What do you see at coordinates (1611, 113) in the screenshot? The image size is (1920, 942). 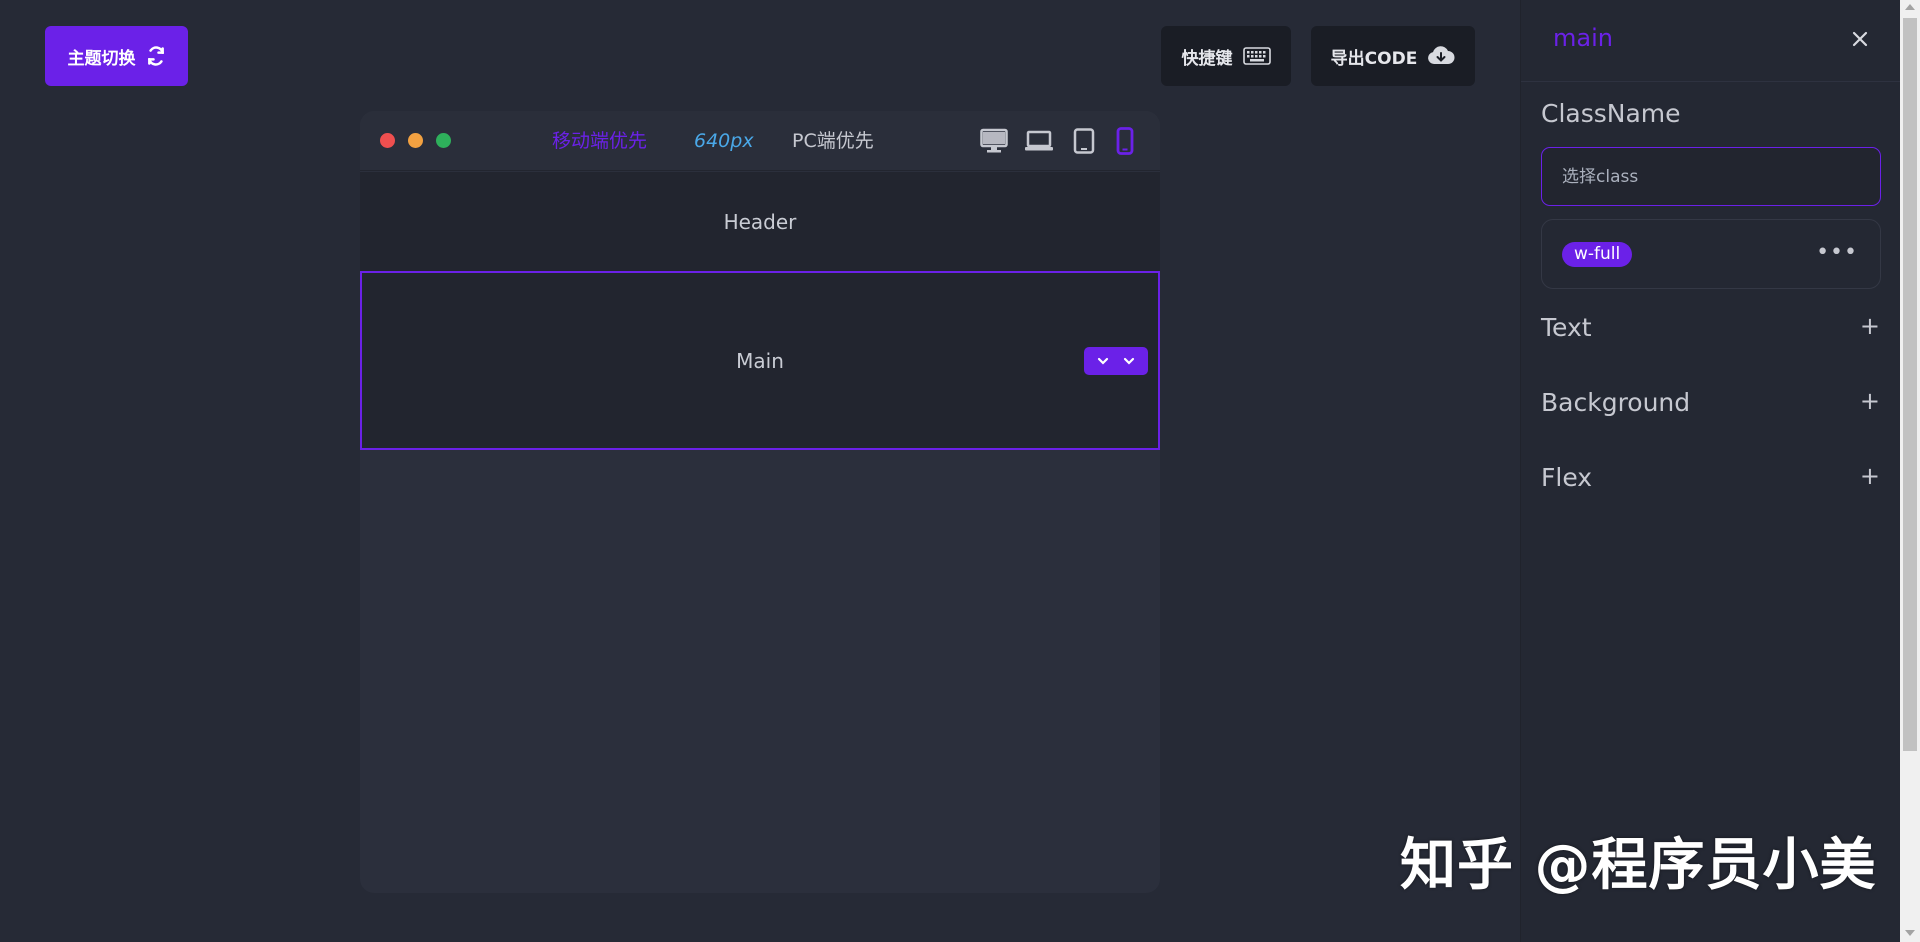 I see `classname-heading: ClassName` at bounding box center [1611, 113].